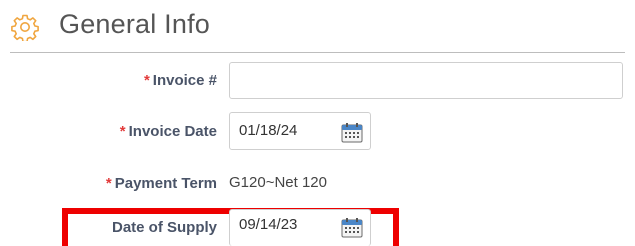 The image size is (635, 246). I want to click on invoice-number-label-text: Invoice #, so click(184, 80).